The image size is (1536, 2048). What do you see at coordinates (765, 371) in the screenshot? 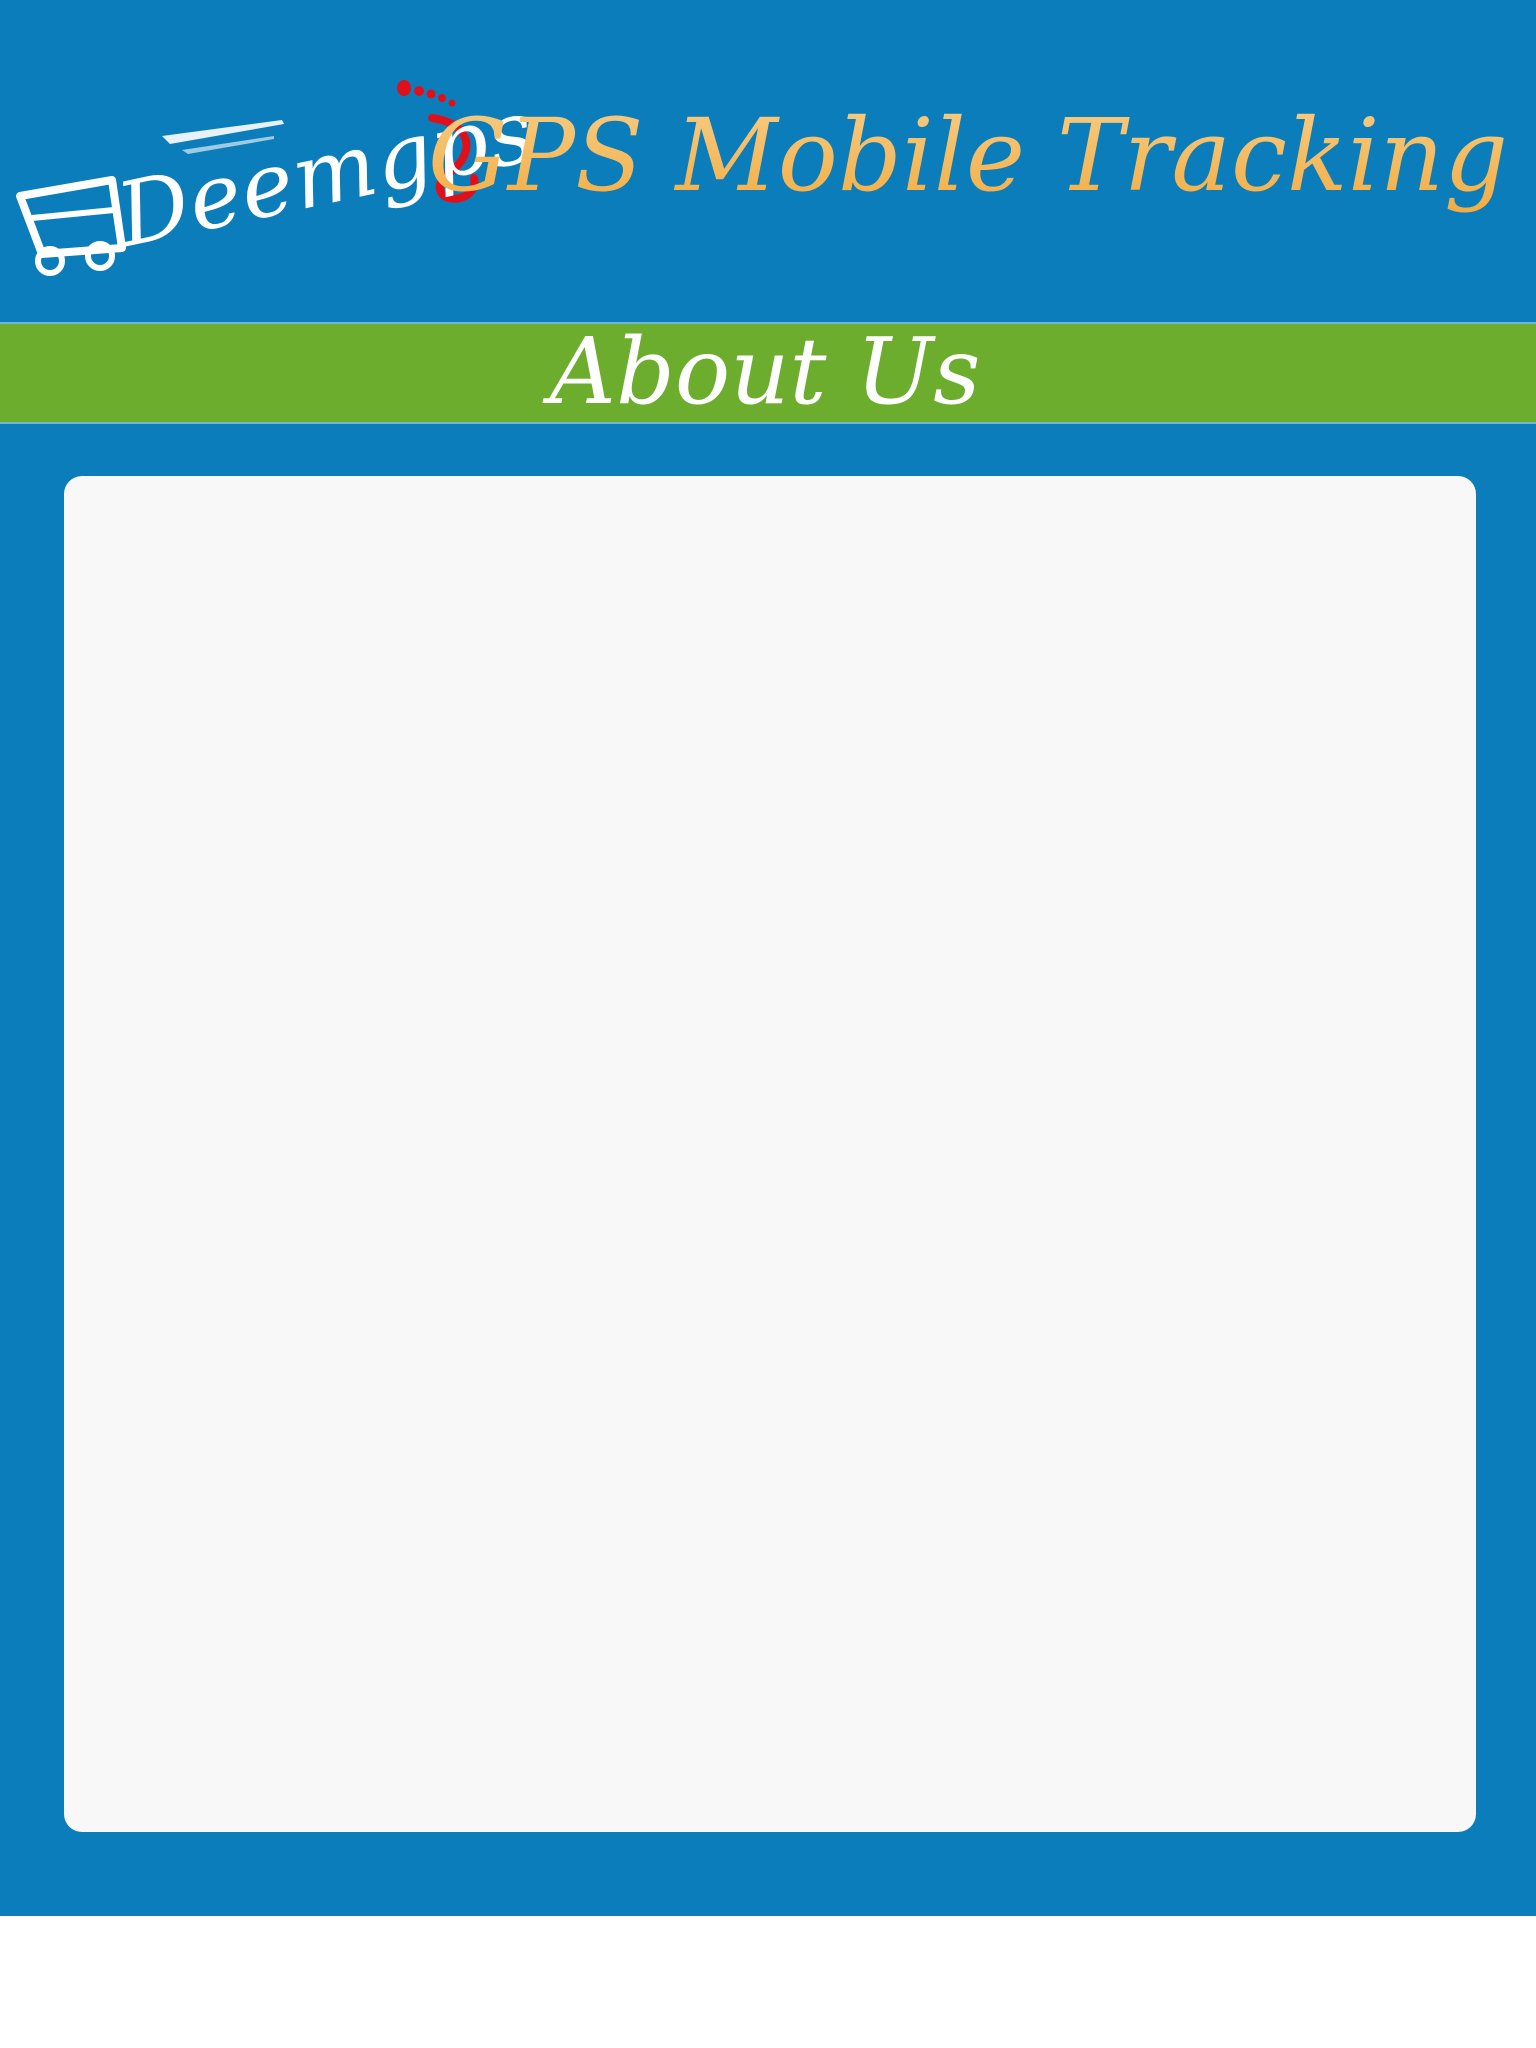
I see `section-title: About Us` at bounding box center [765, 371].